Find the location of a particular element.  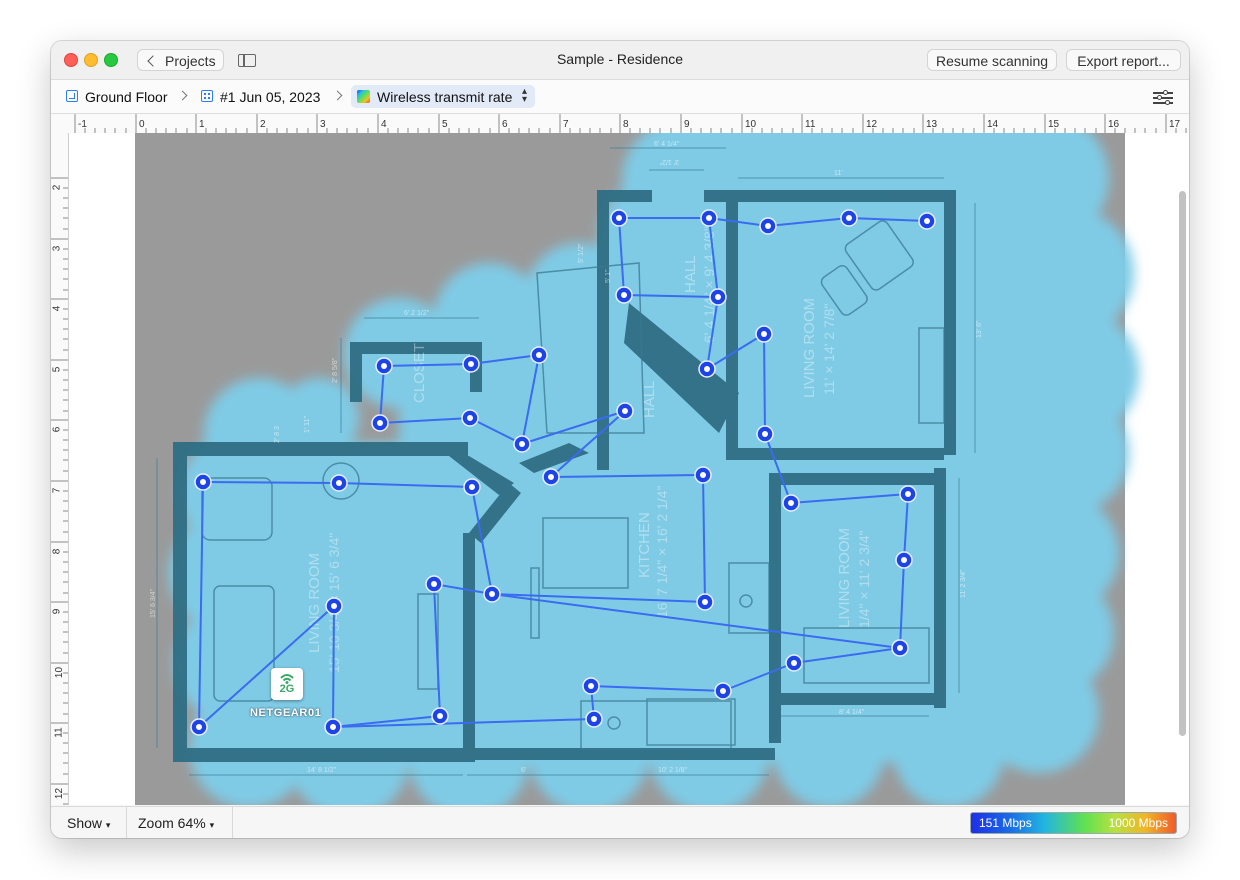

dim-entry-b: 1' 11" is located at coordinates (307, 424).